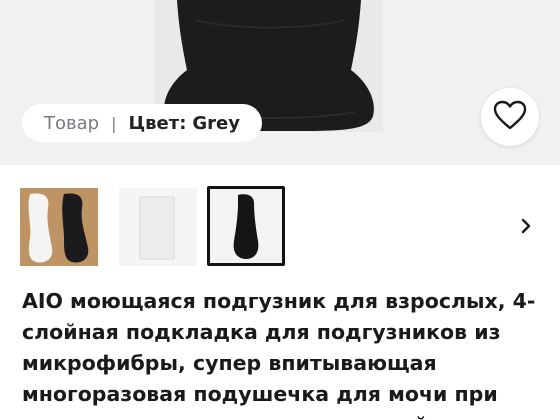  I want to click on thumbnail-white-and-black-pads, so click(59, 227).